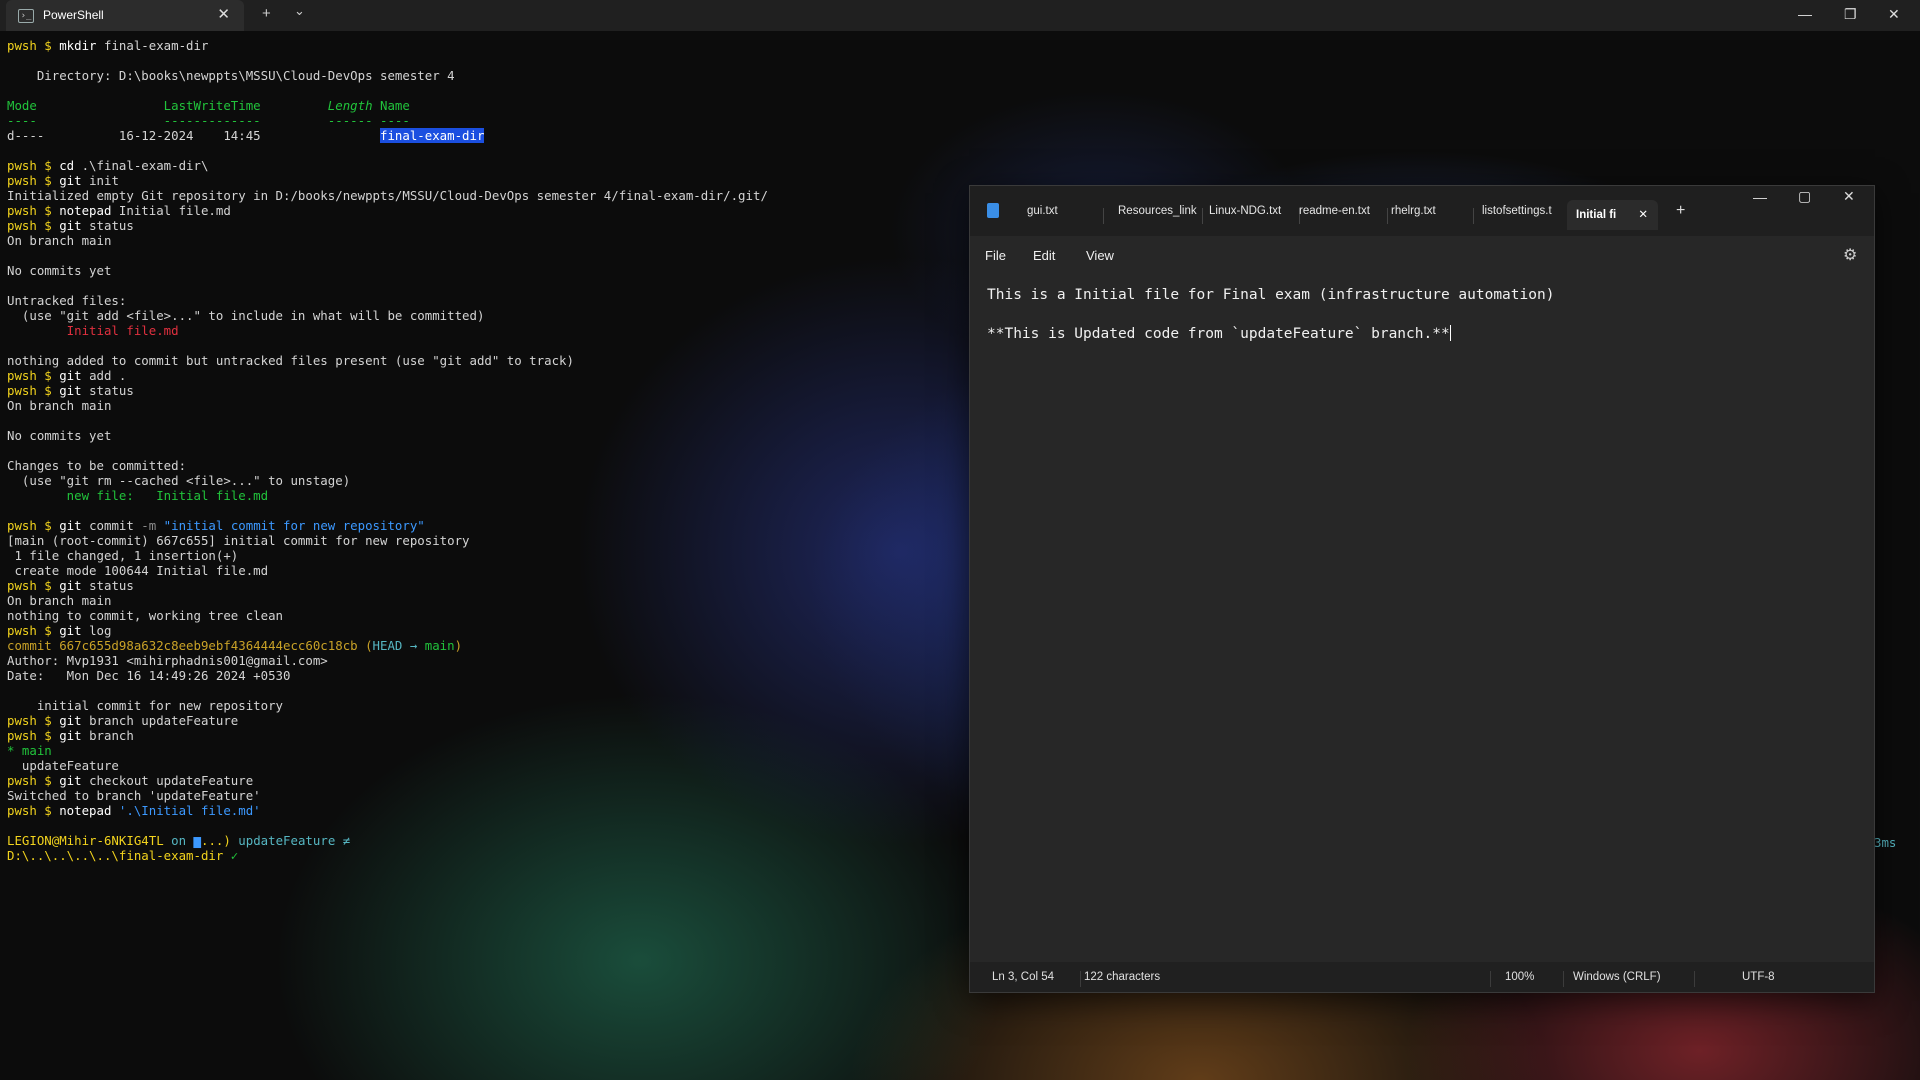  Describe the element at coordinates (1519, 977) in the screenshot. I see `zoom-level: 100%` at that location.